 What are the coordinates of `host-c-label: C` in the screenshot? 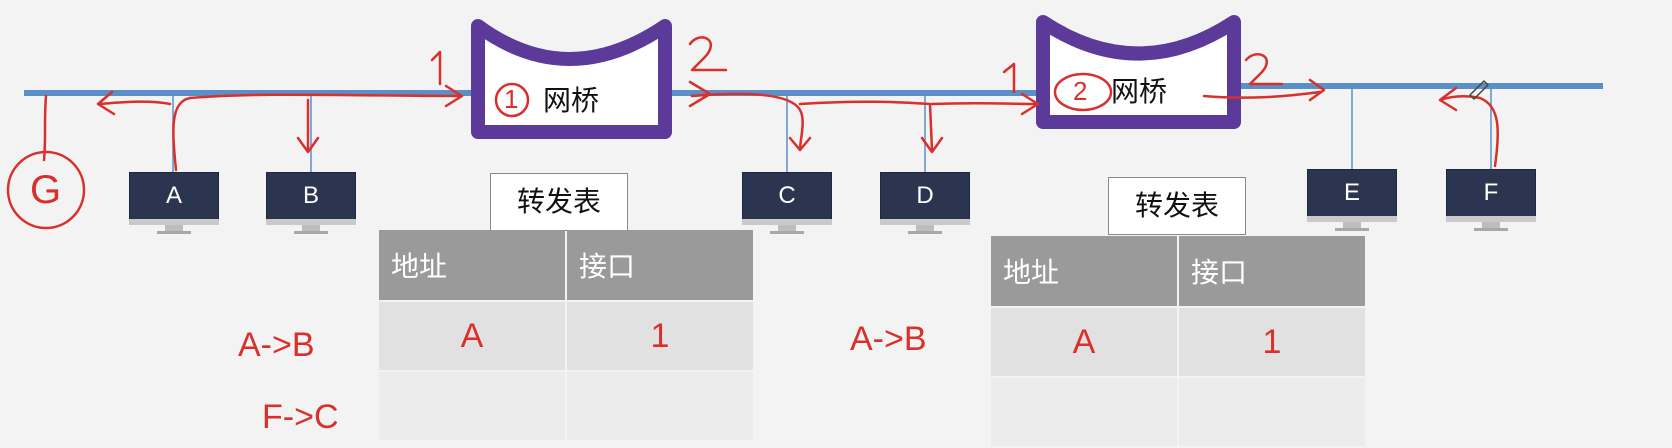 It's located at (787, 196).